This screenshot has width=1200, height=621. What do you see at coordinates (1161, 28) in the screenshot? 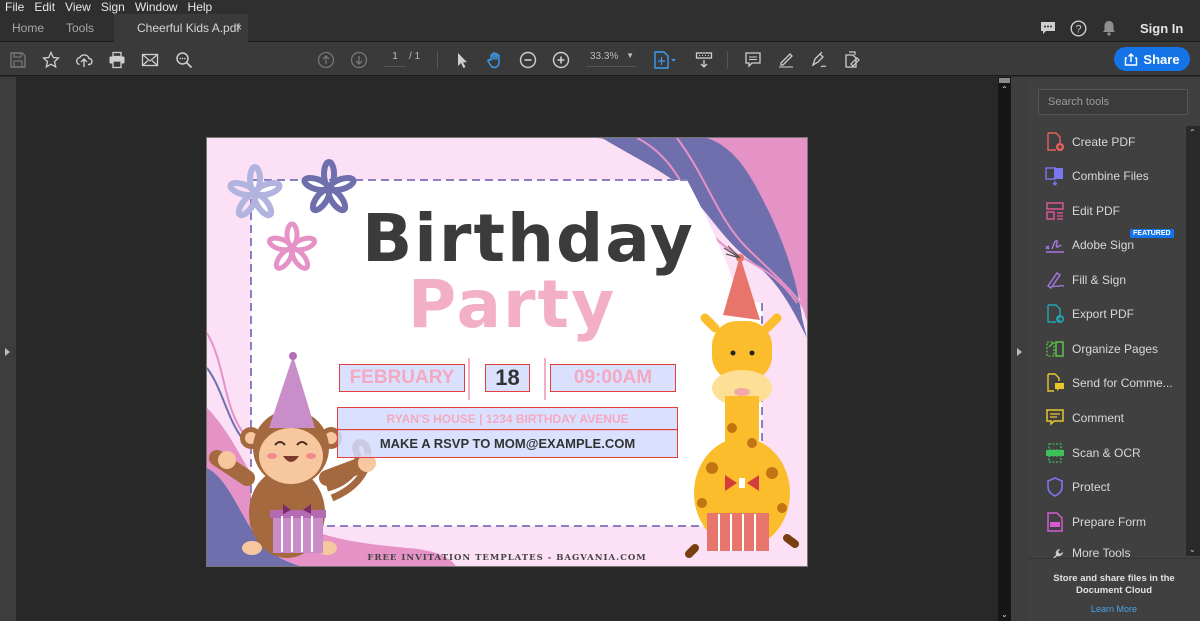
I see `sign-in-link: Sign In` at bounding box center [1161, 28].